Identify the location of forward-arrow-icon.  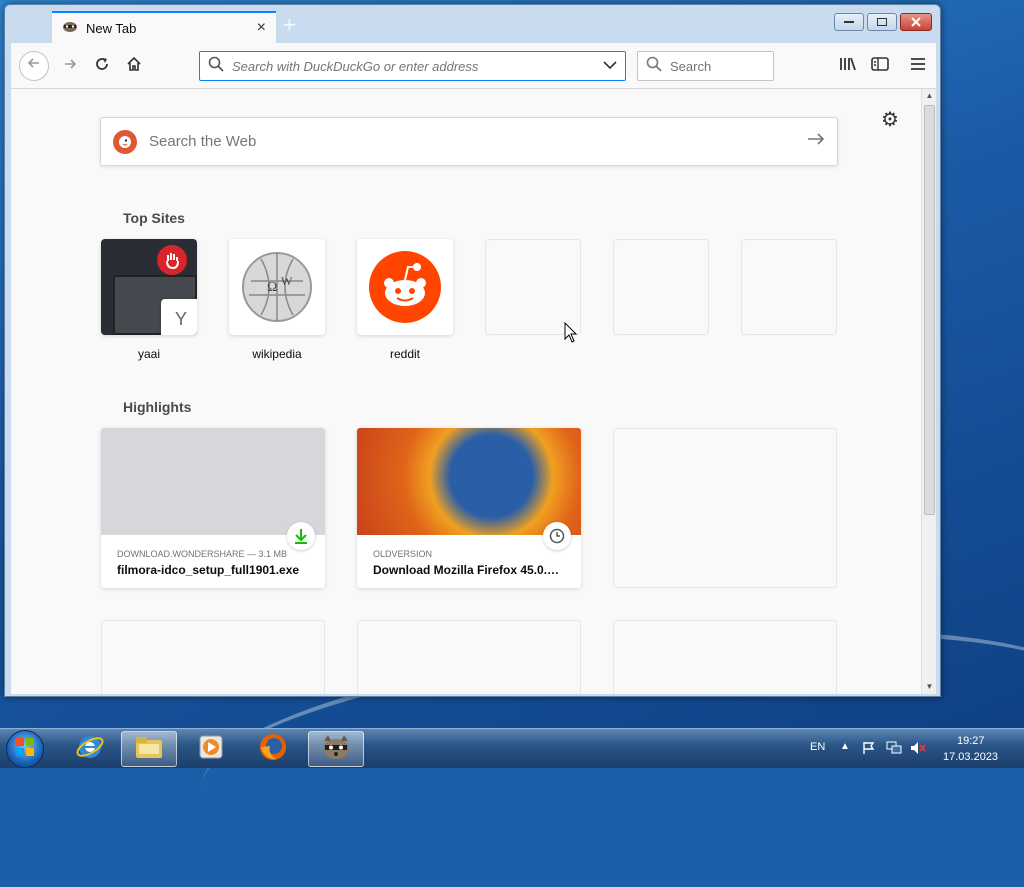
(70, 66).